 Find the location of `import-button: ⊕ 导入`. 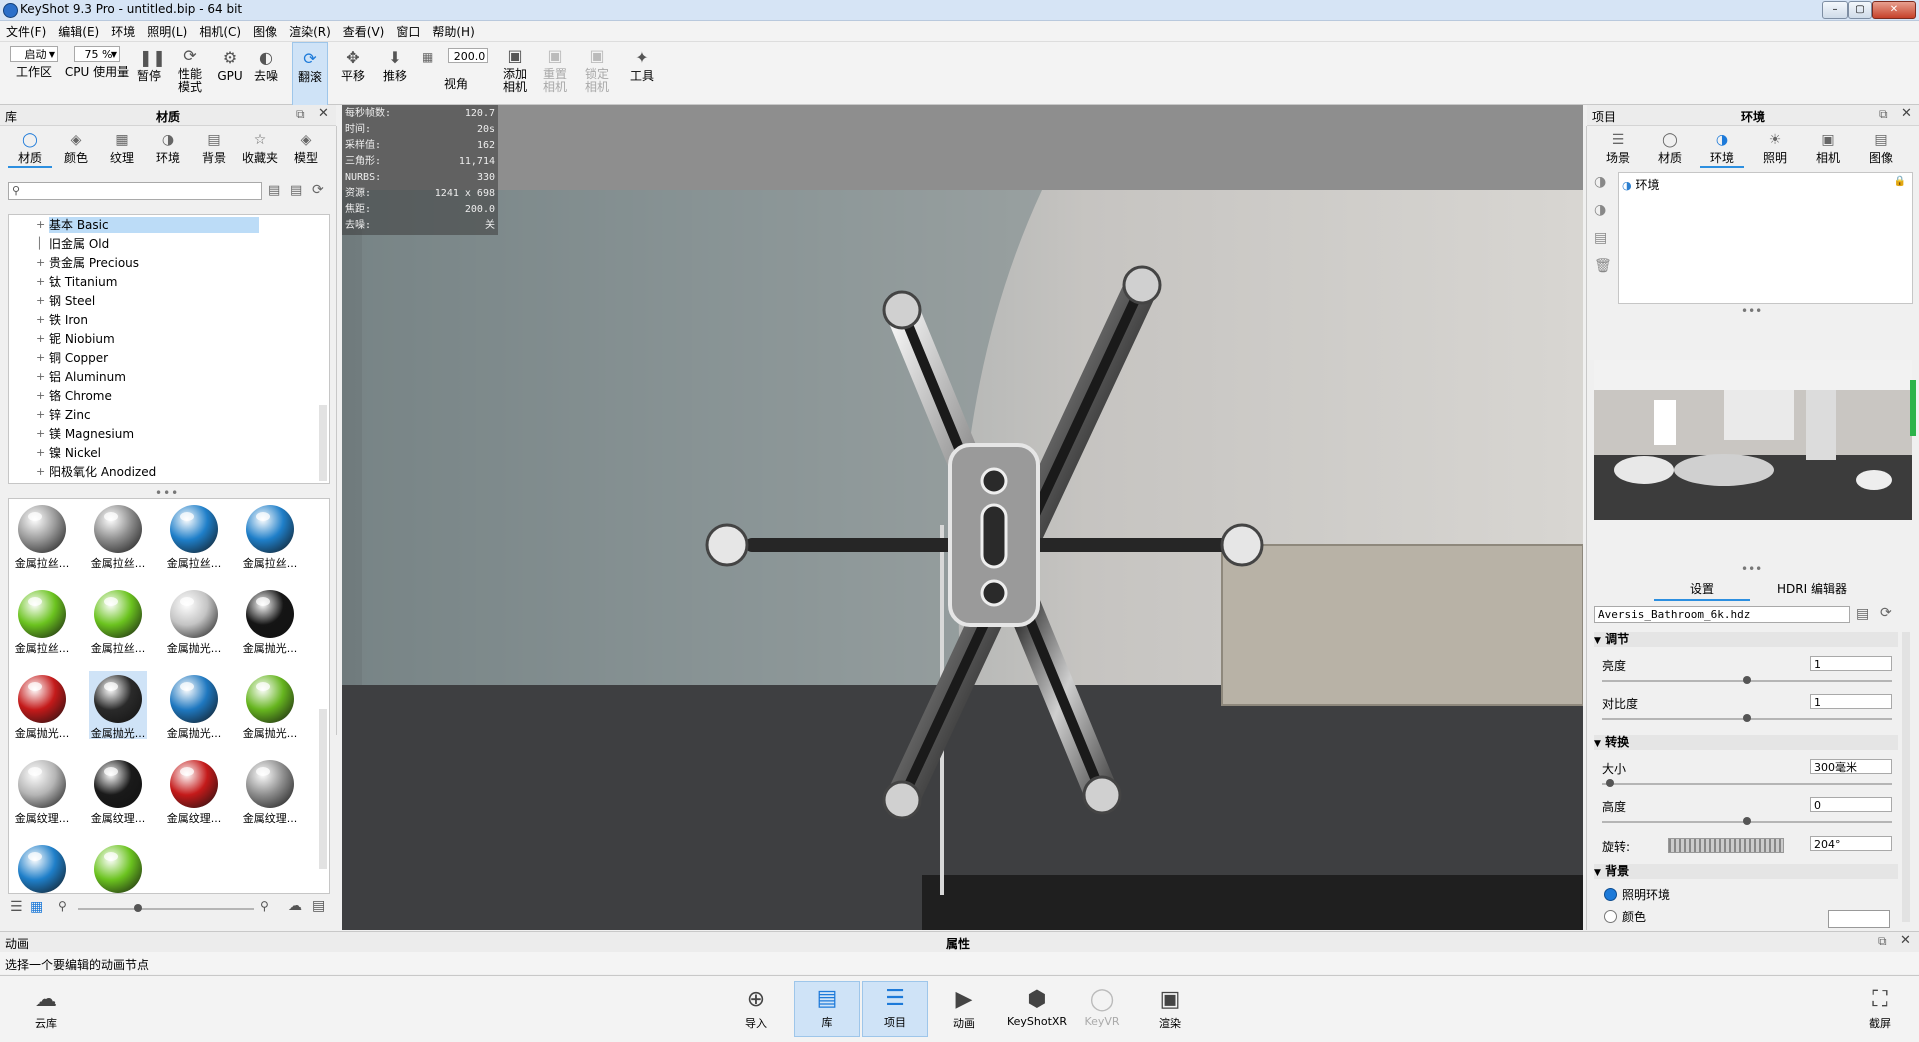

import-button: ⊕ 导入 is located at coordinates (756, 1007).